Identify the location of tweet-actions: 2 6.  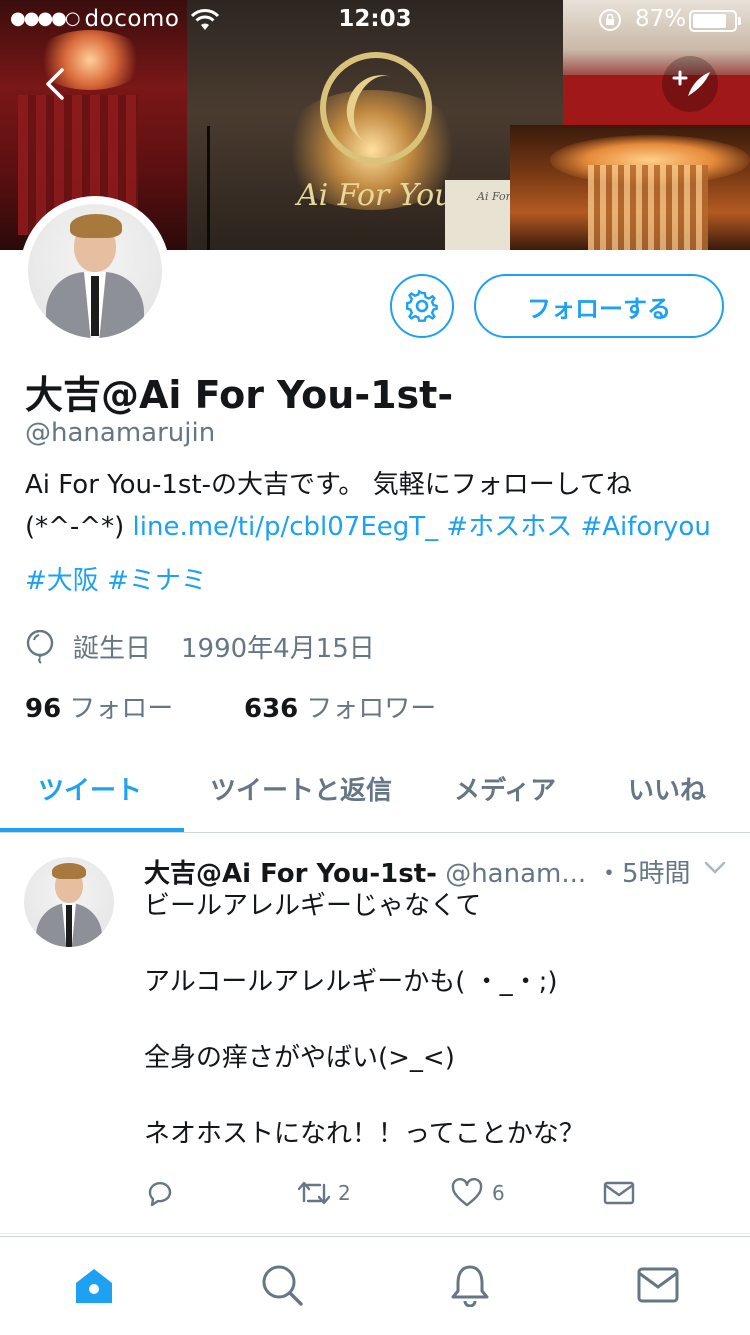
(444, 1197).